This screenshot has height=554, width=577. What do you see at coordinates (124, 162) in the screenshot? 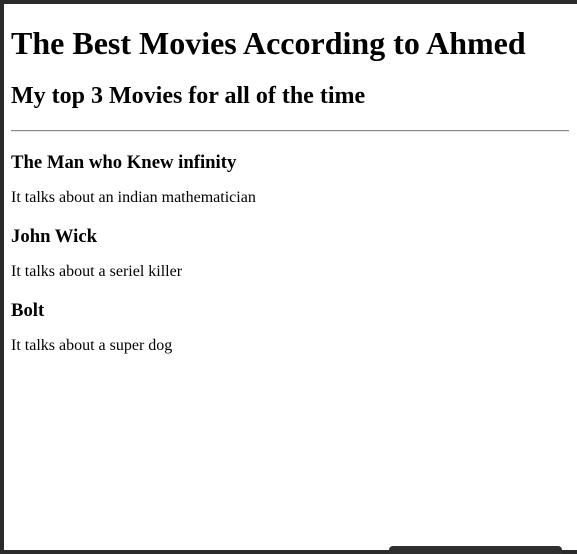
I see `movie-title: The Man who Knew infinity` at bounding box center [124, 162].